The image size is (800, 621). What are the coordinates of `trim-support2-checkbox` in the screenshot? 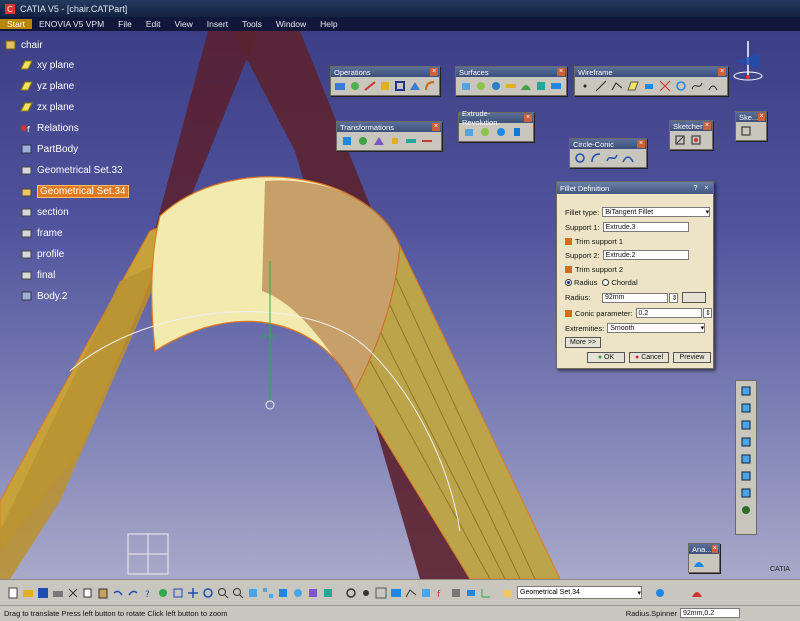 It's located at (568, 269).